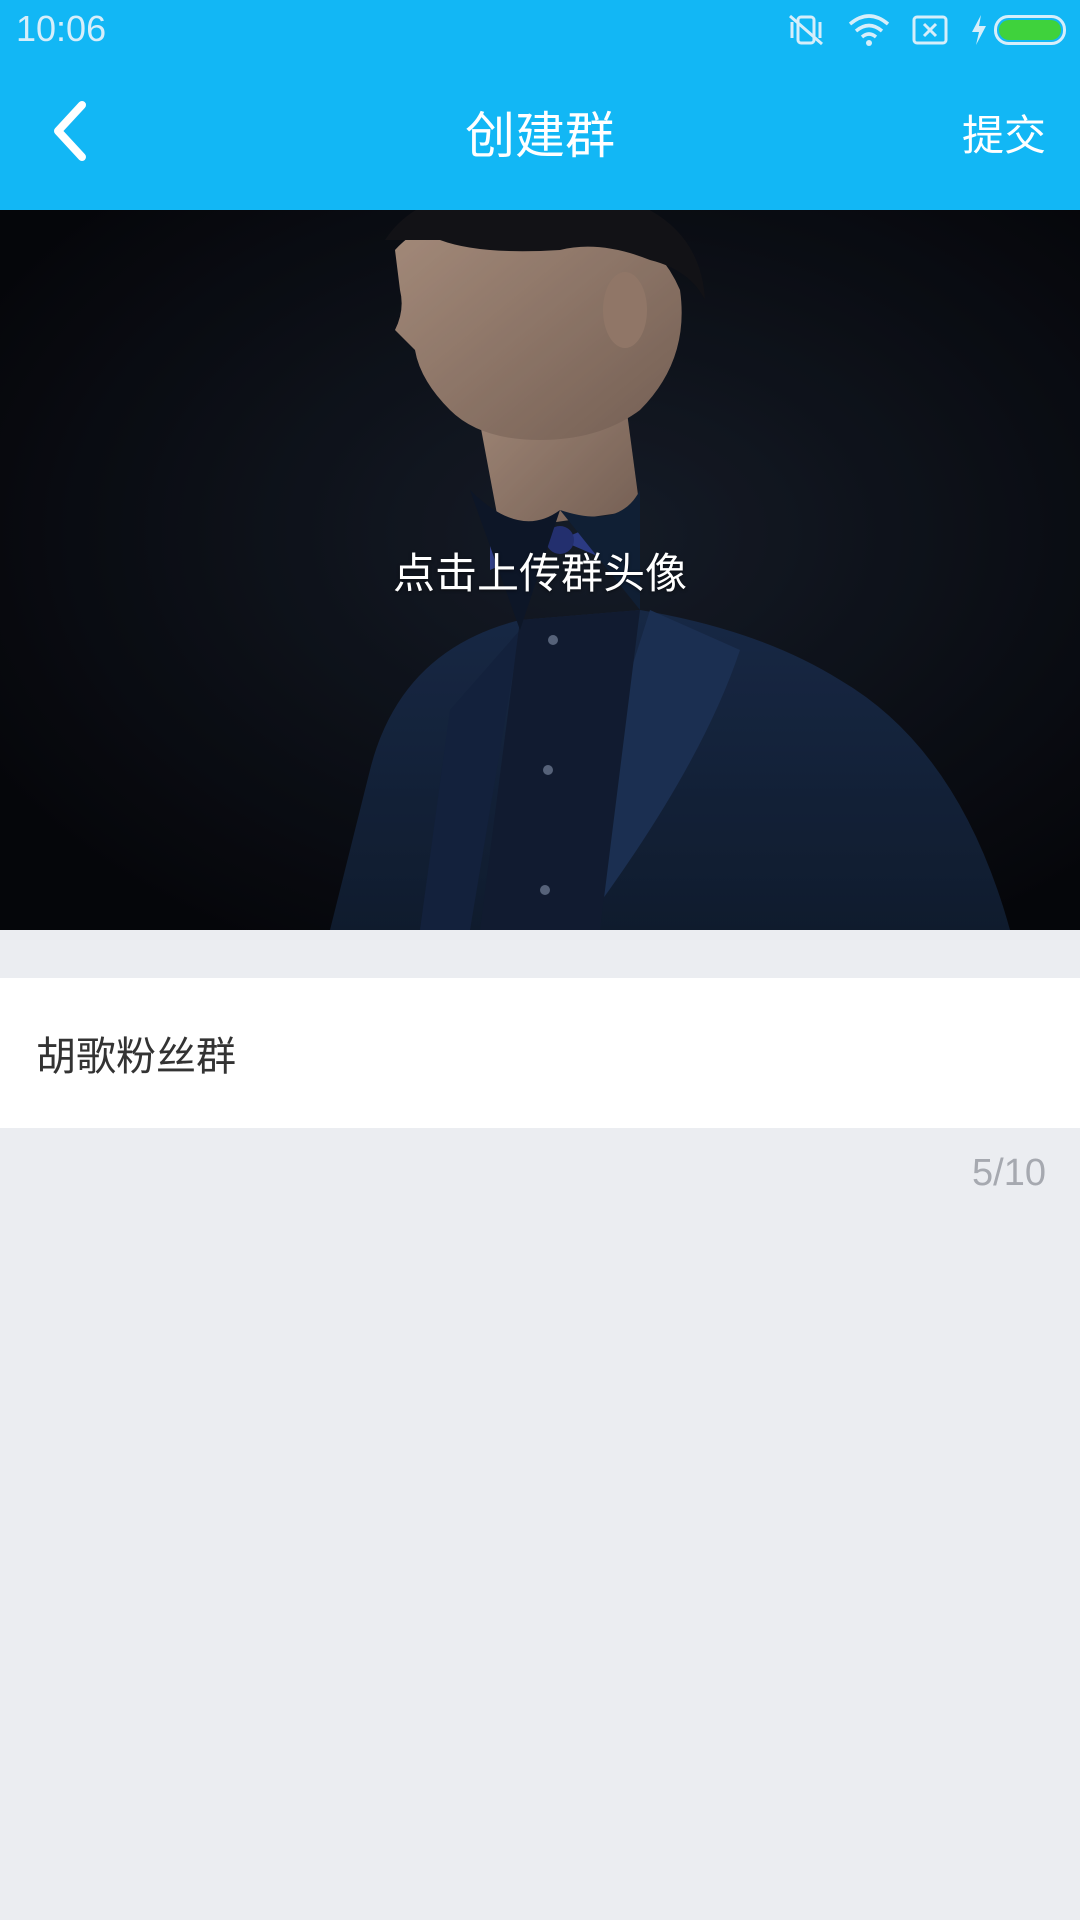 The height and width of the screenshot is (1920, 1080). What do you see at coordinates (1009, 1173) in the screenshot?
I see `char-counter: 5/10` at bounding box center [1009, 1173].